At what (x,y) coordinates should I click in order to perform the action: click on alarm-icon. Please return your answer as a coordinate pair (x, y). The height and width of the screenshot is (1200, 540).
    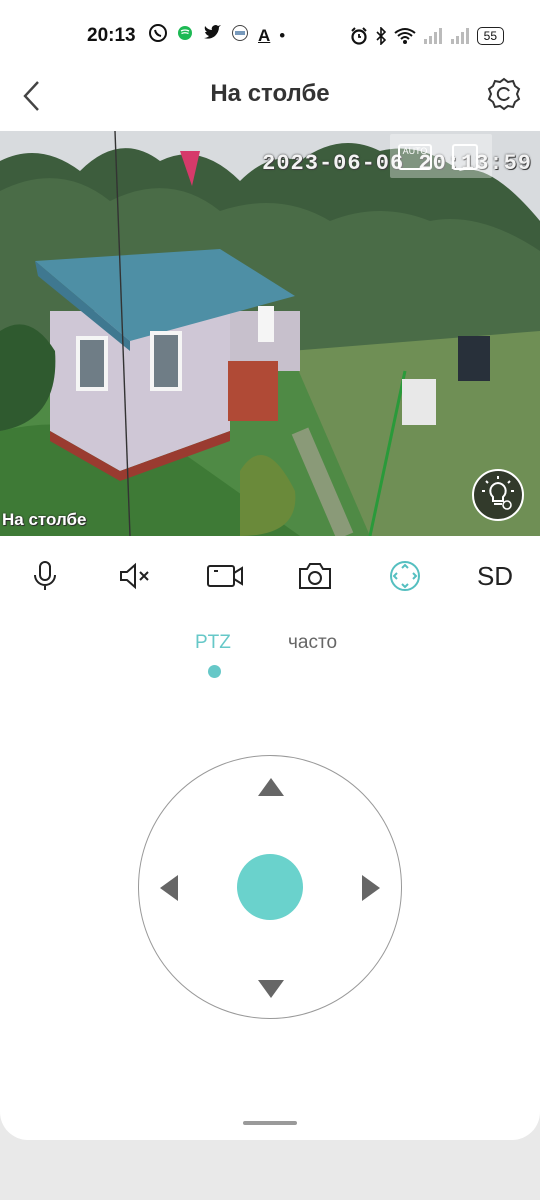
    Looking at the image, I should click on (358, 36).